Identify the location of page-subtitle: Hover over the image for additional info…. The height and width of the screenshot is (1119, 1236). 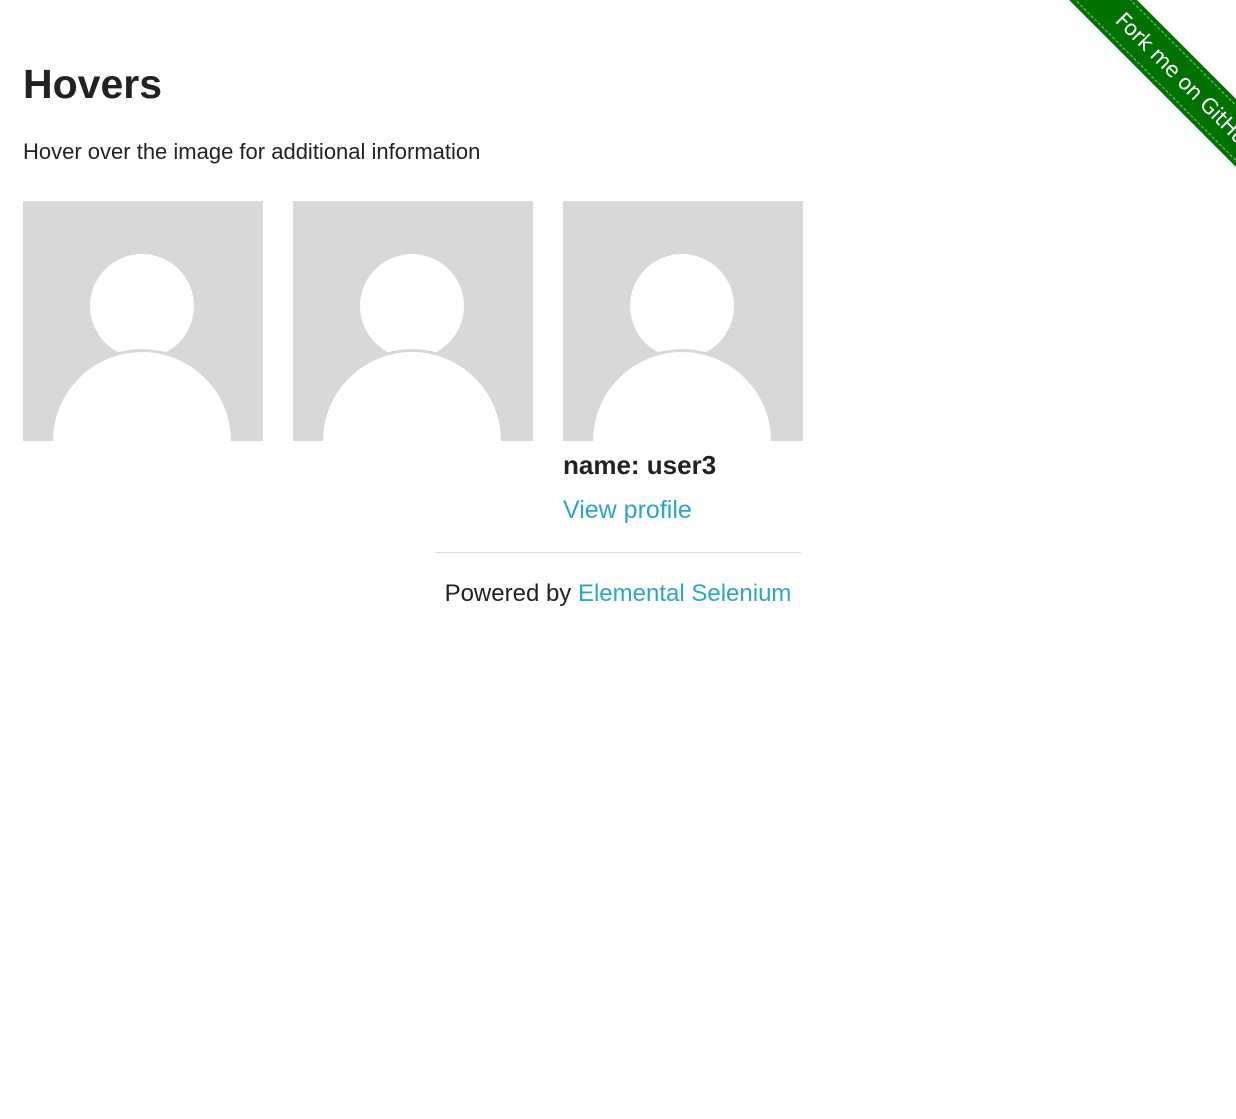
(252, 151).